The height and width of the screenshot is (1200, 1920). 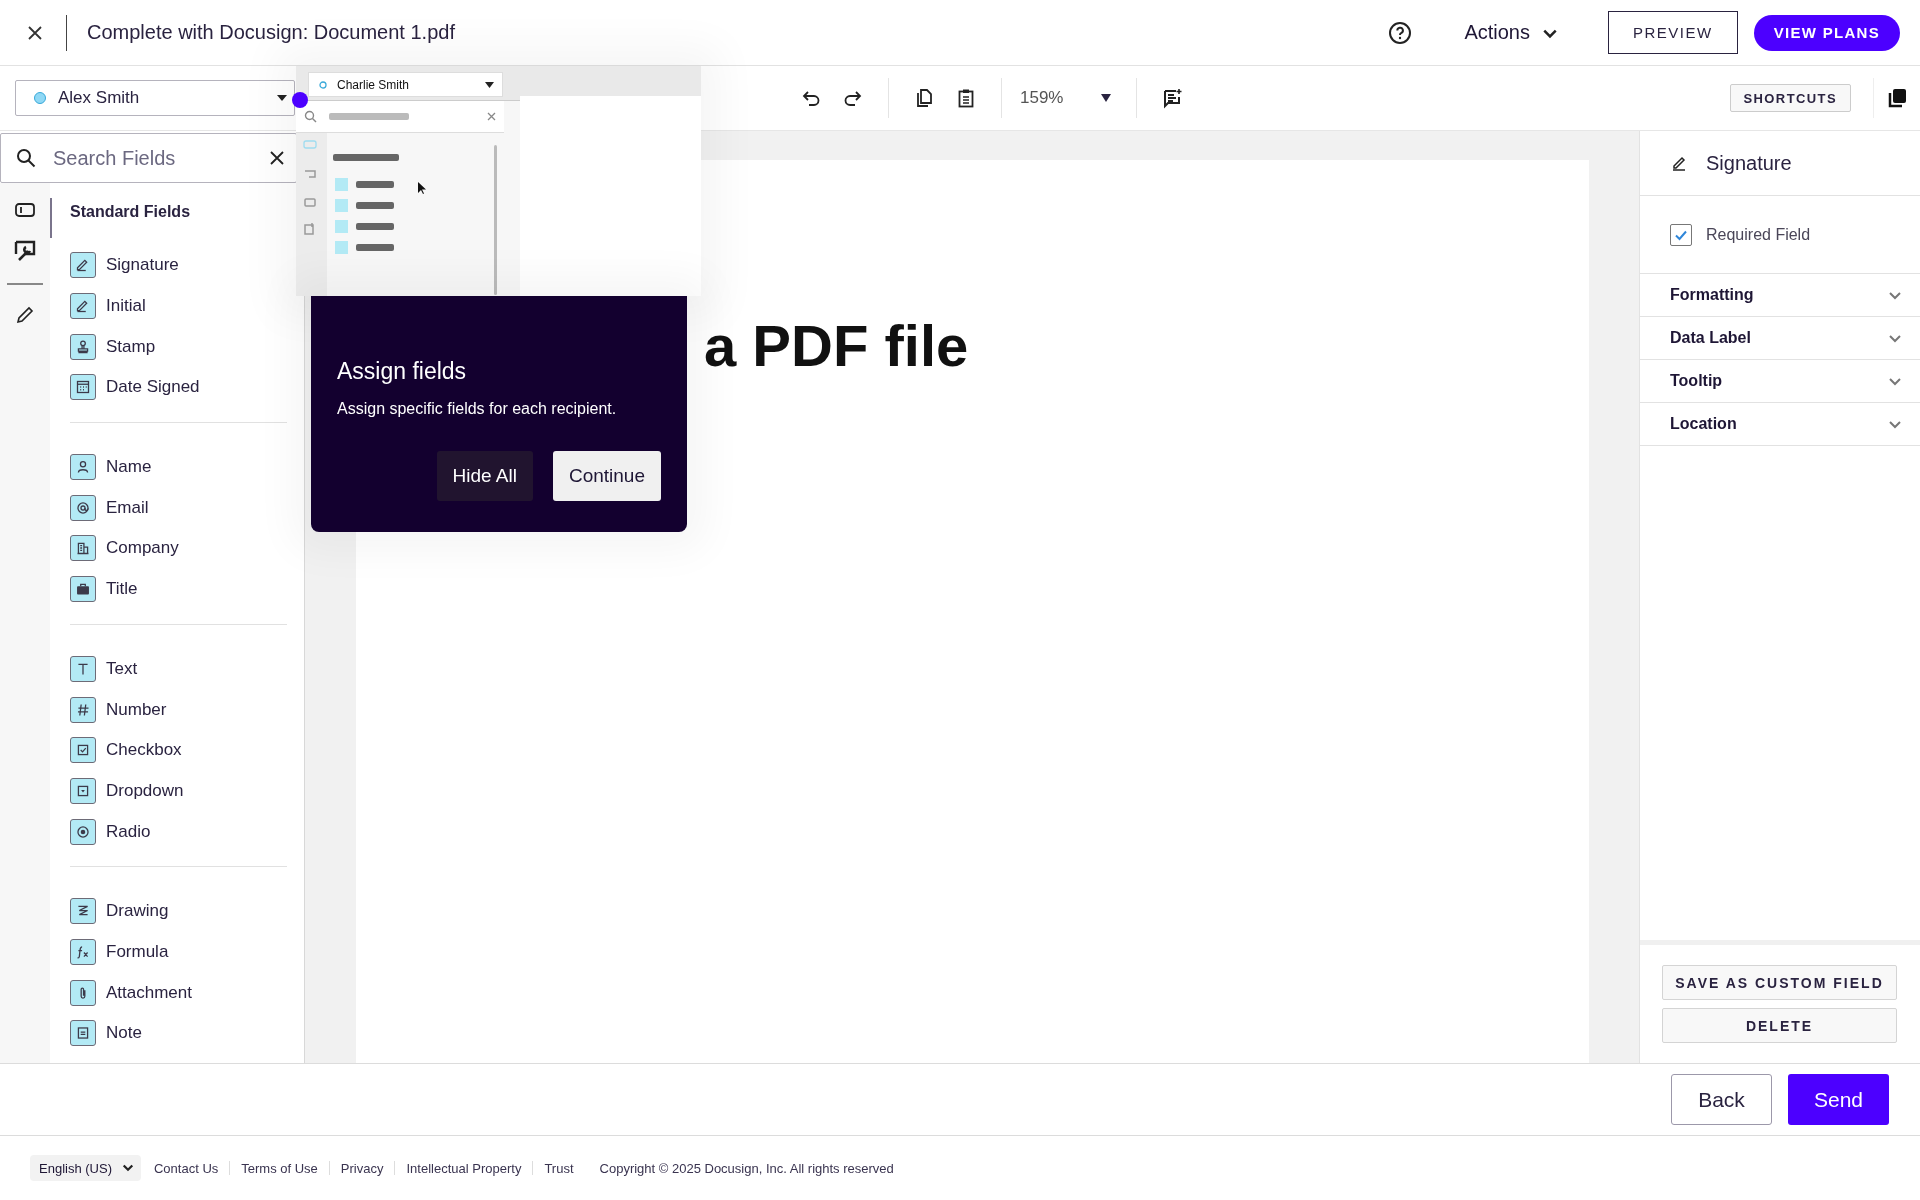 I want to click on view-plans-button: VIEW PLANS, so click(x=1826, y=32).